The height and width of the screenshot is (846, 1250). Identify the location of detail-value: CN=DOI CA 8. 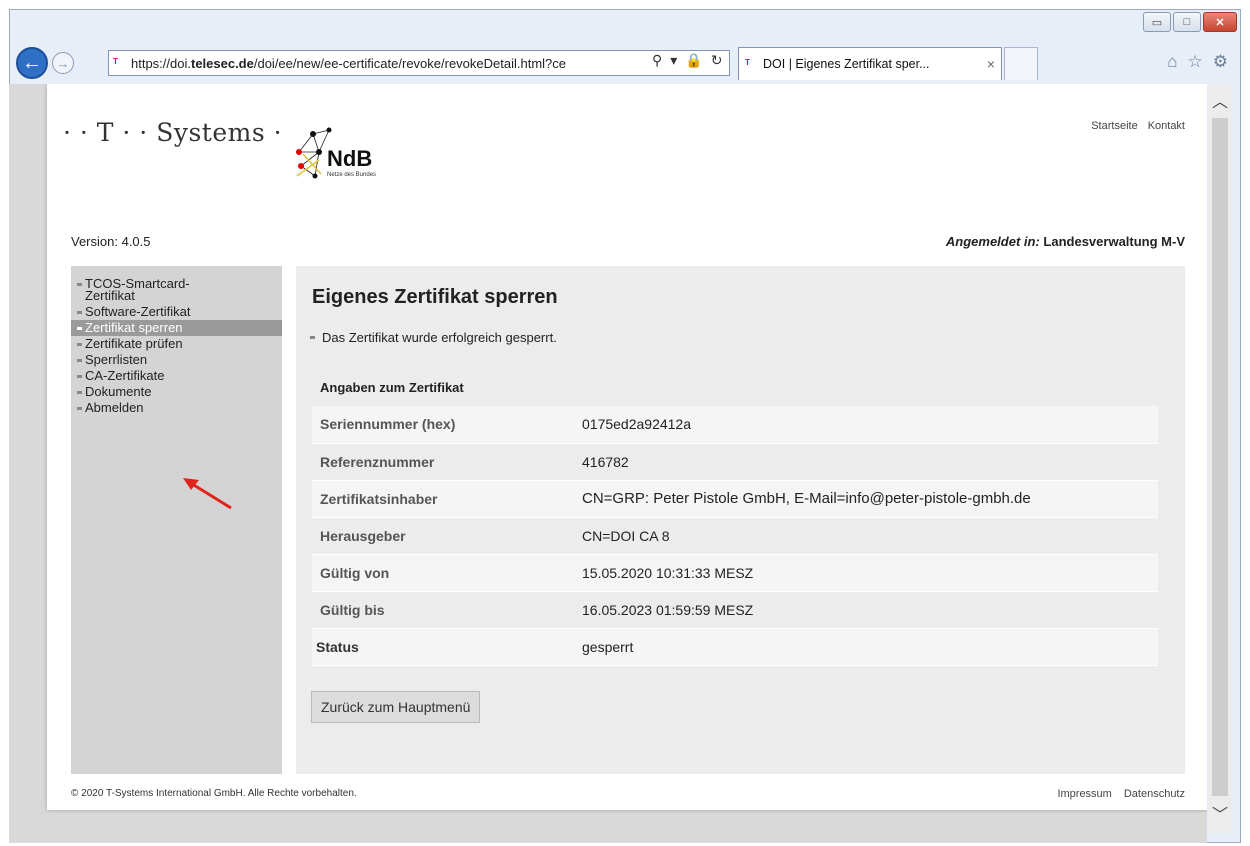
(870, 536).